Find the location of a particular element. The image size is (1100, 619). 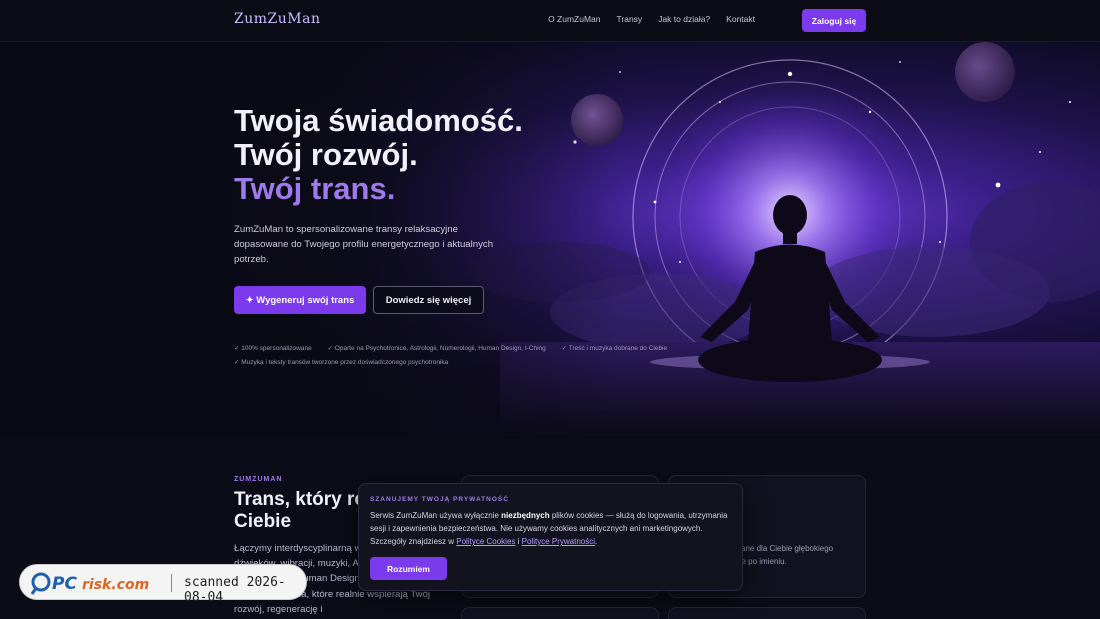

pcrisk-logo-icon: PC risk.com is located at coordinates (89, 583).